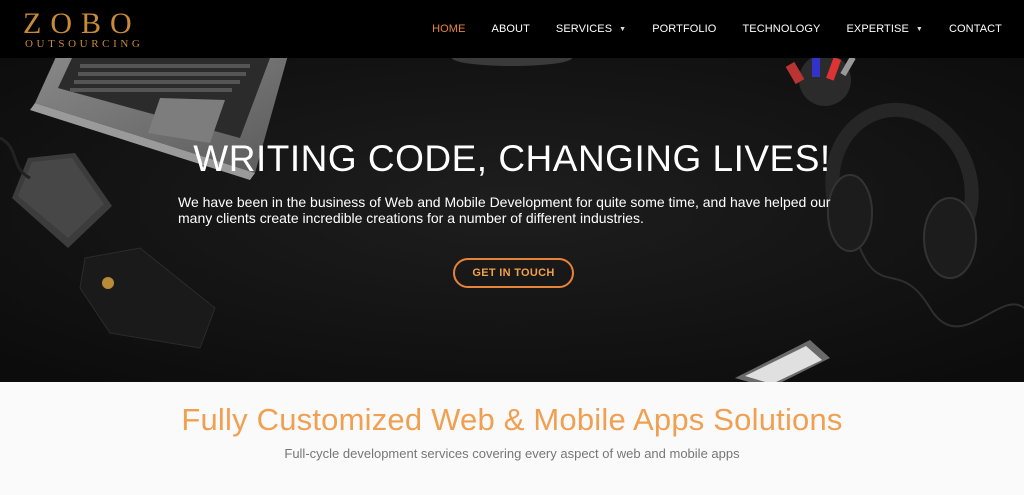  I want to click on nav-item-label: EXPERTISE, so click(877, 29).